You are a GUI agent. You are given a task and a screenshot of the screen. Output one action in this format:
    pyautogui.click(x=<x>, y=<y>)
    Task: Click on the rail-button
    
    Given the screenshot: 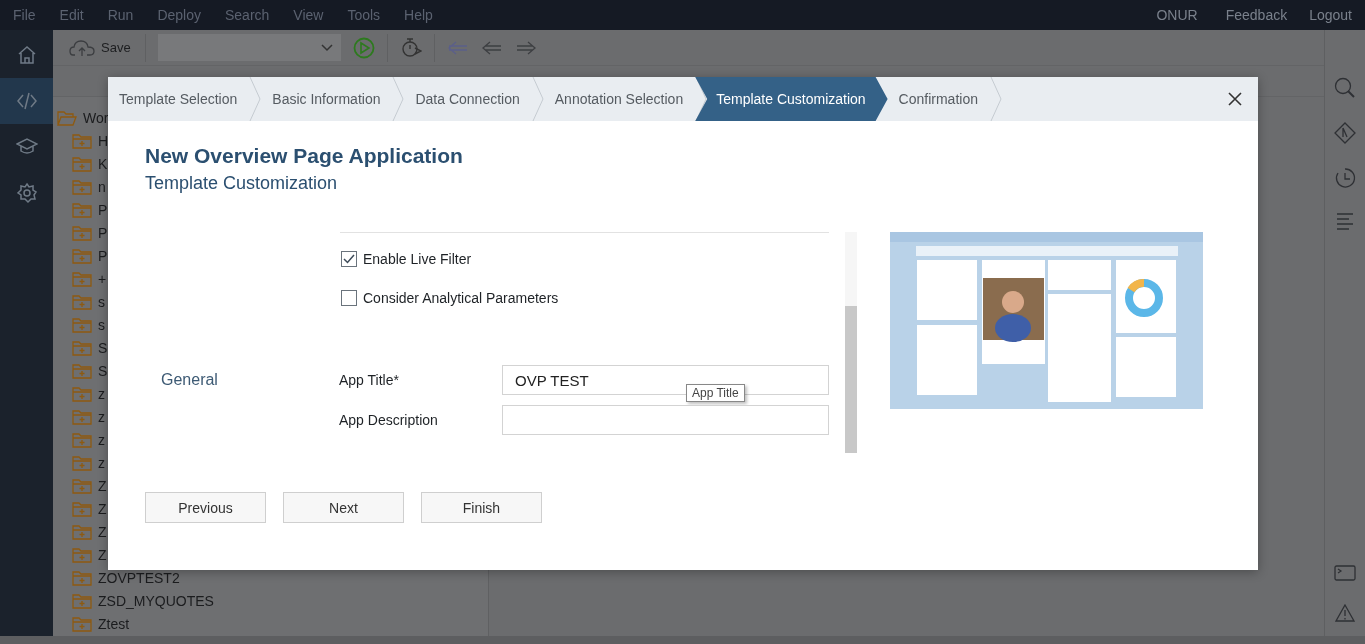 What is the action you would take?
    pyautogui.click(x=26, y=101)
    